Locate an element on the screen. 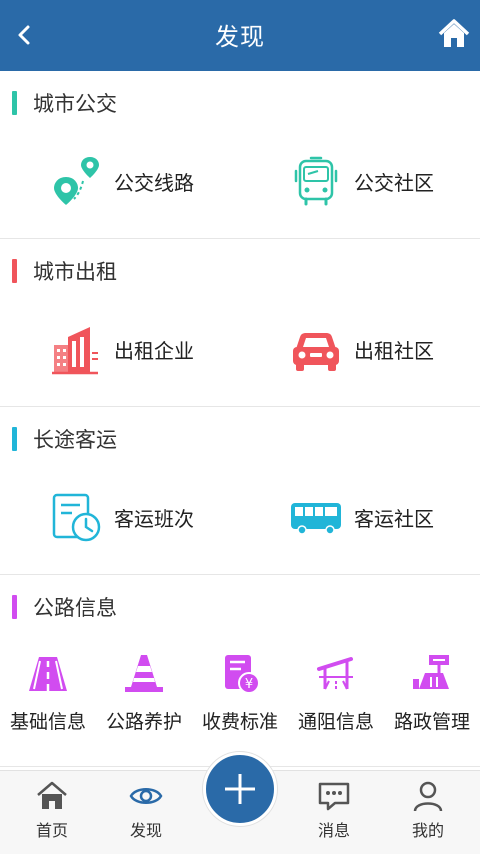 The image size is (480, 854). road-administration-item: 路政管理 is located at coordinates (432, 693).